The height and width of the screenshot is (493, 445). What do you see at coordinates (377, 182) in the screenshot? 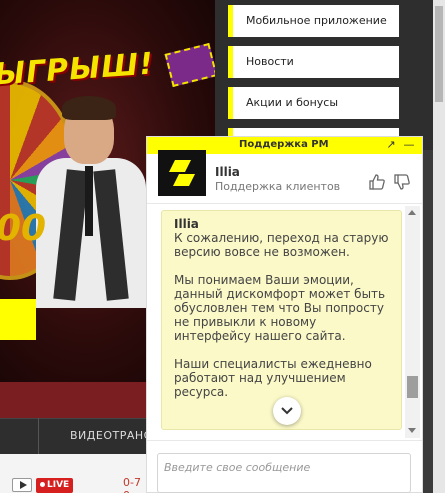
I see `thumbs-up-icon` at bounding box center [377, 182].